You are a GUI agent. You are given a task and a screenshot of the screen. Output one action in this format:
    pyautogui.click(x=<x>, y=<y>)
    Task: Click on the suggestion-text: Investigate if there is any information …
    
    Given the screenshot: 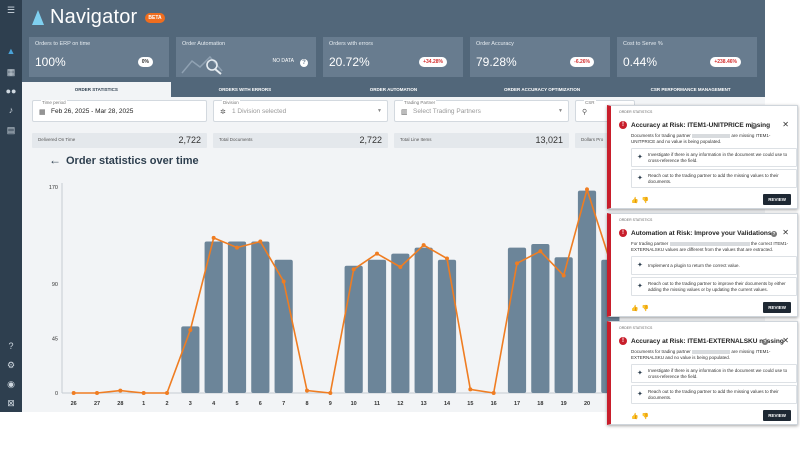 What is the action you would take?
    pyautogui.click(x=718, y=373)
    